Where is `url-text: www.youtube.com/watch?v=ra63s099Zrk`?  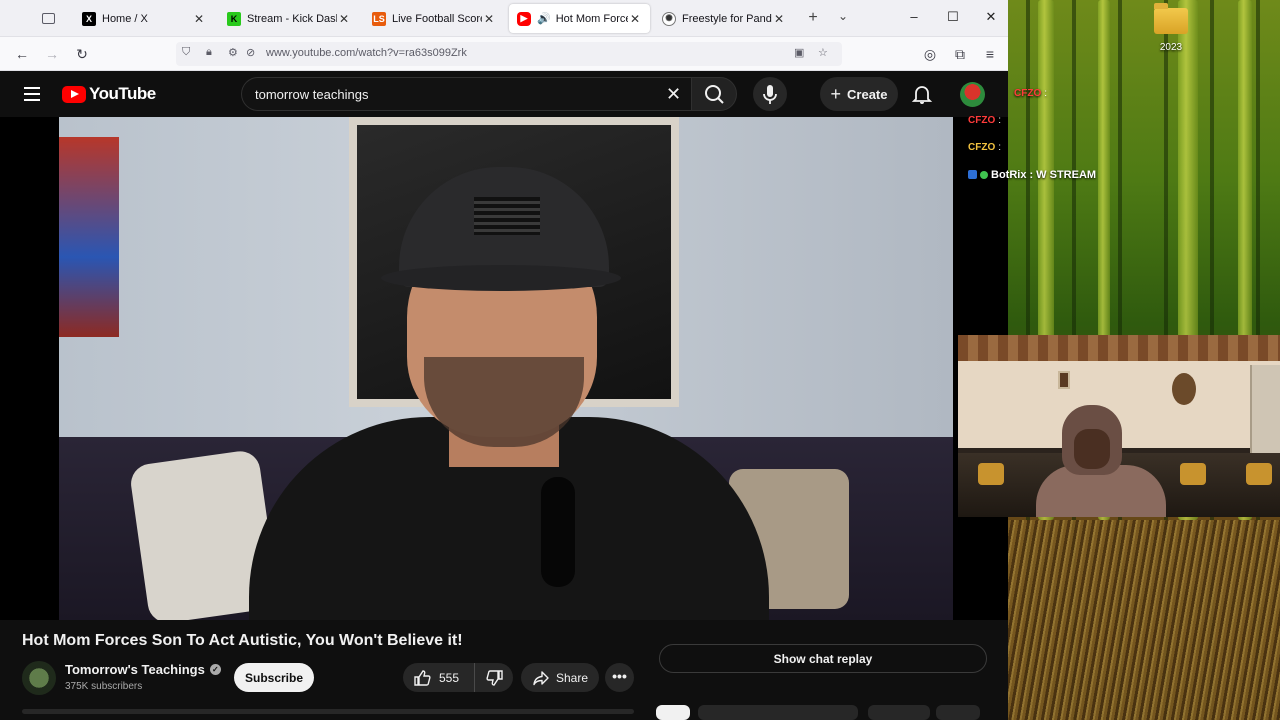
url-text: www.youtube.com/watch?v=ra63s099Zrk is located at coordinates (366, 53).